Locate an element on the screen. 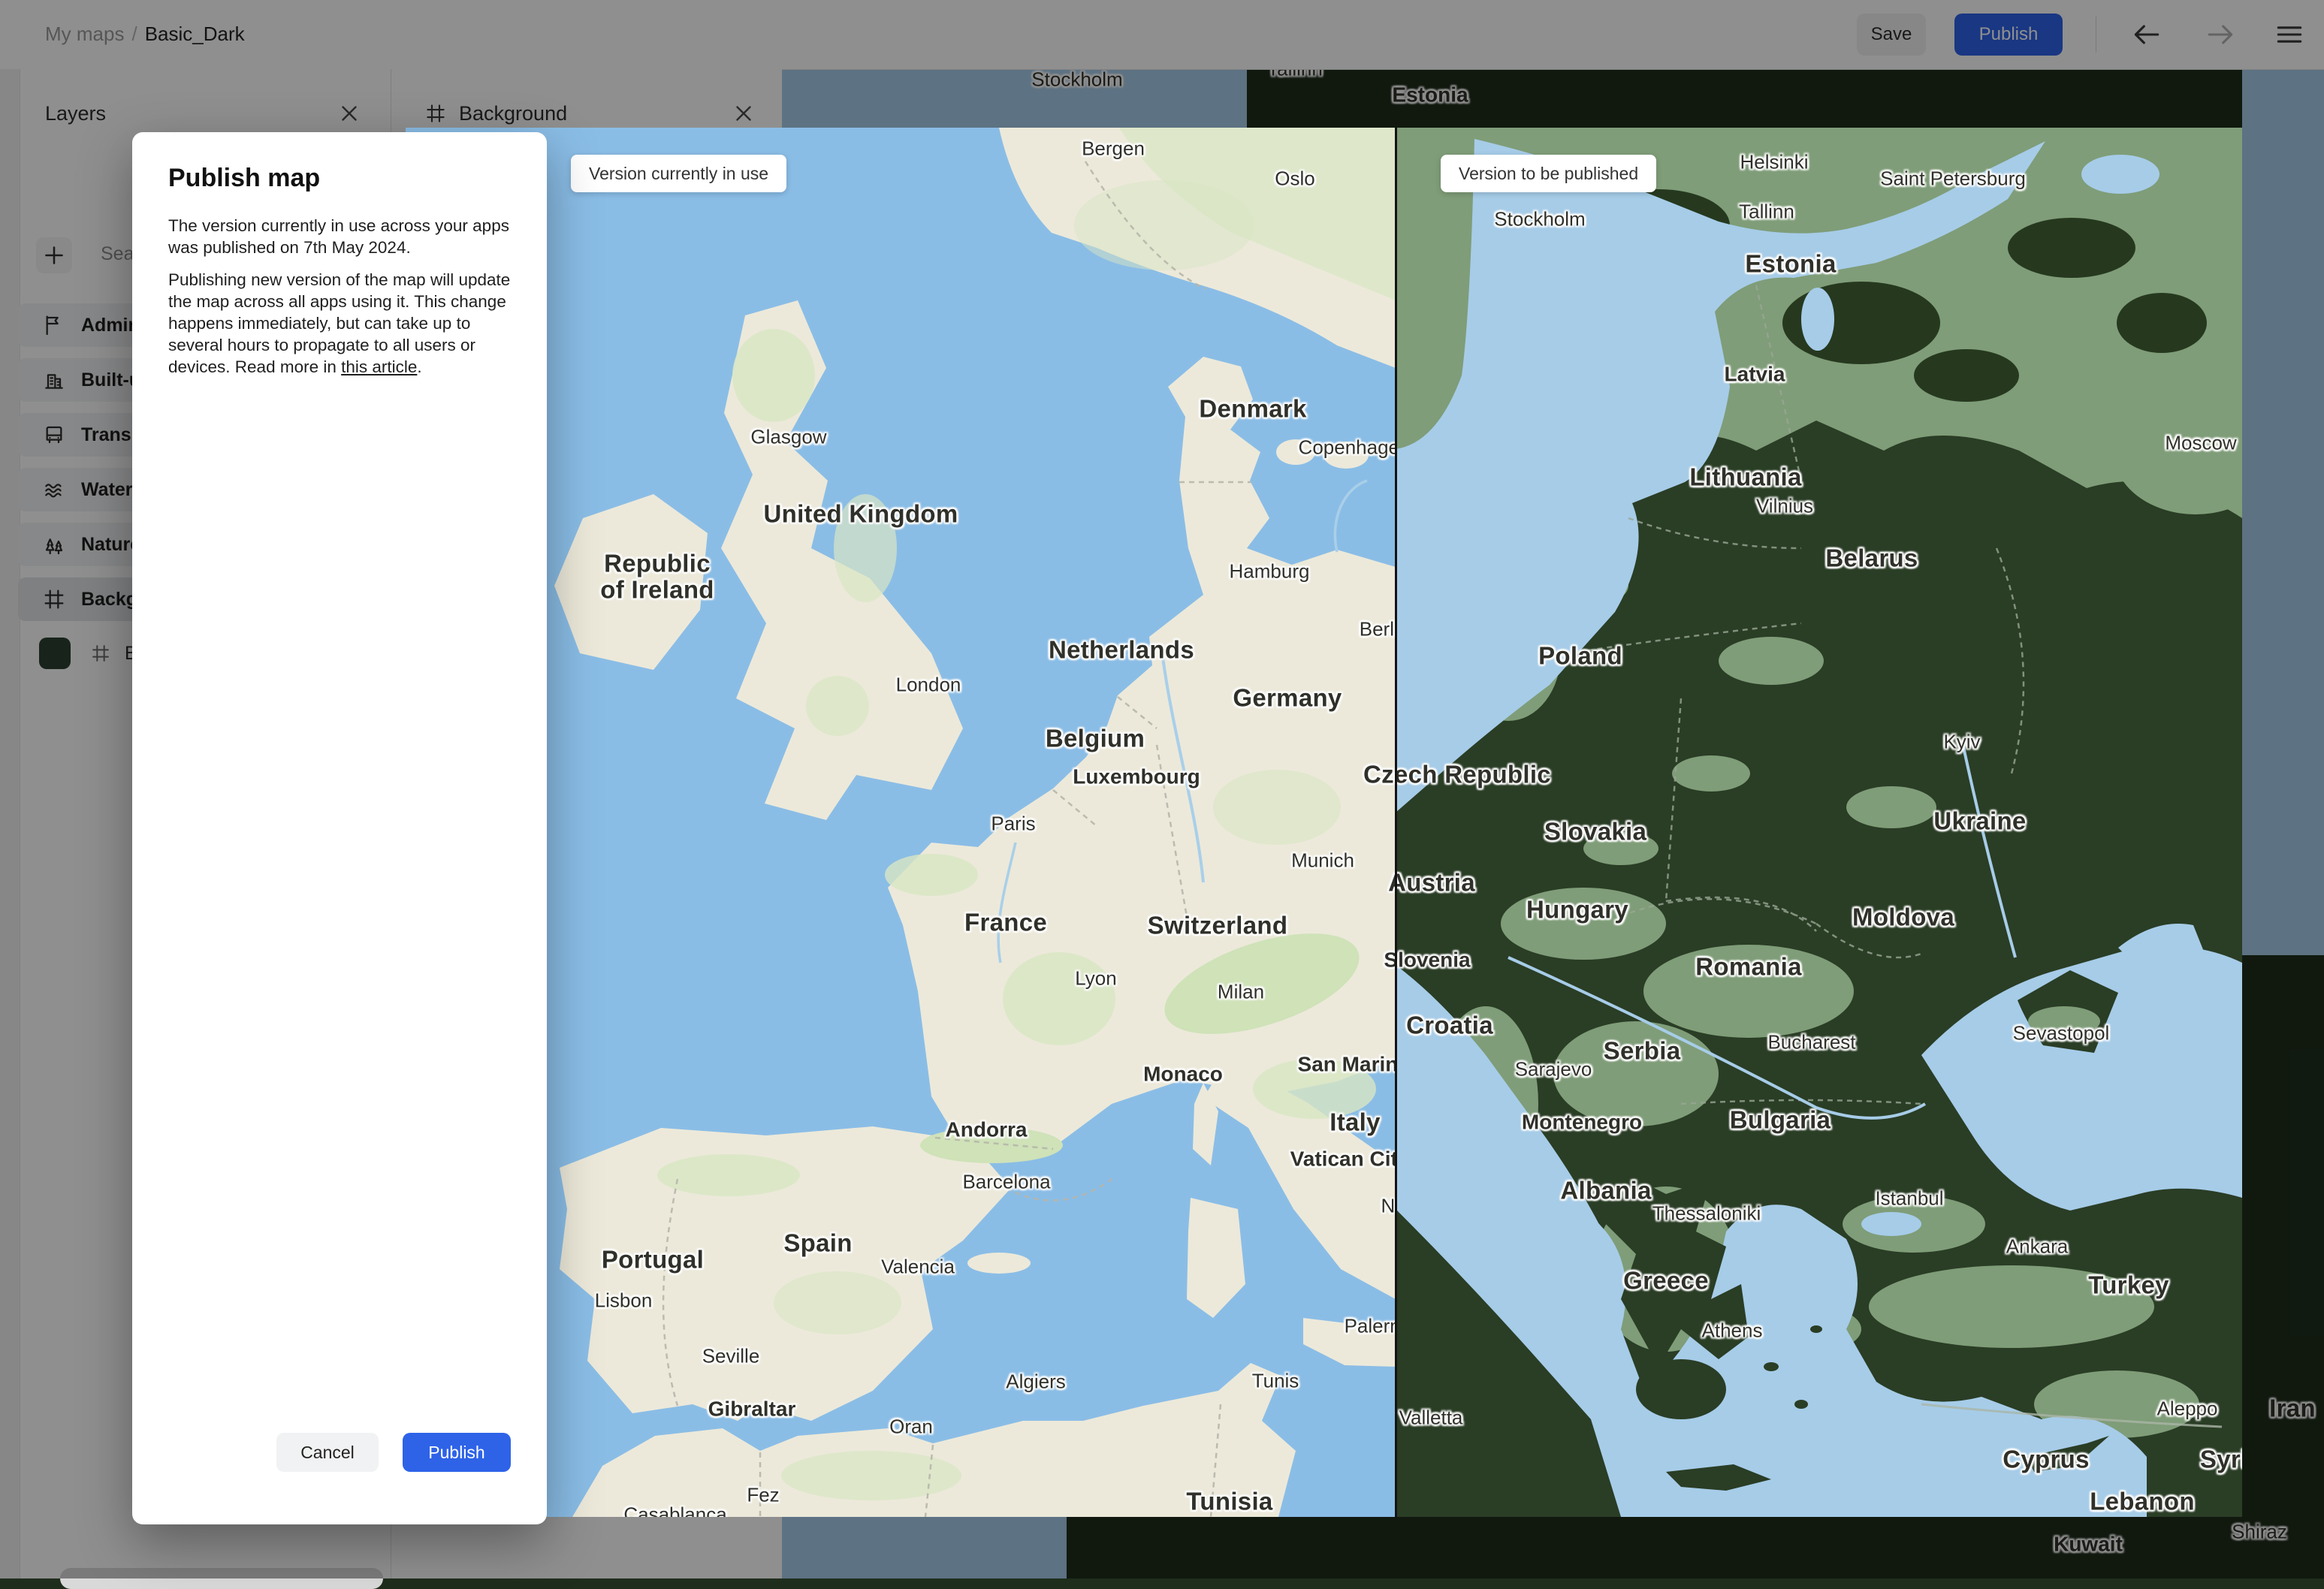 This screenshot has width=2324, height=1589. map-label: Hungary is located at coordinates (1577, 909).